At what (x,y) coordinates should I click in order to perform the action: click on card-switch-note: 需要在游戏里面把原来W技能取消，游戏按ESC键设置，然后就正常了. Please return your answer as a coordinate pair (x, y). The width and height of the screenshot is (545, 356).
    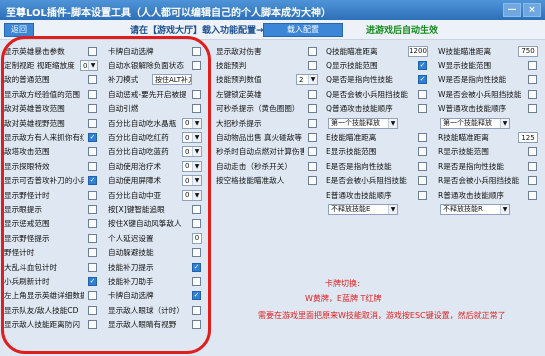
    Looking at the image, I should click on (382, 315).